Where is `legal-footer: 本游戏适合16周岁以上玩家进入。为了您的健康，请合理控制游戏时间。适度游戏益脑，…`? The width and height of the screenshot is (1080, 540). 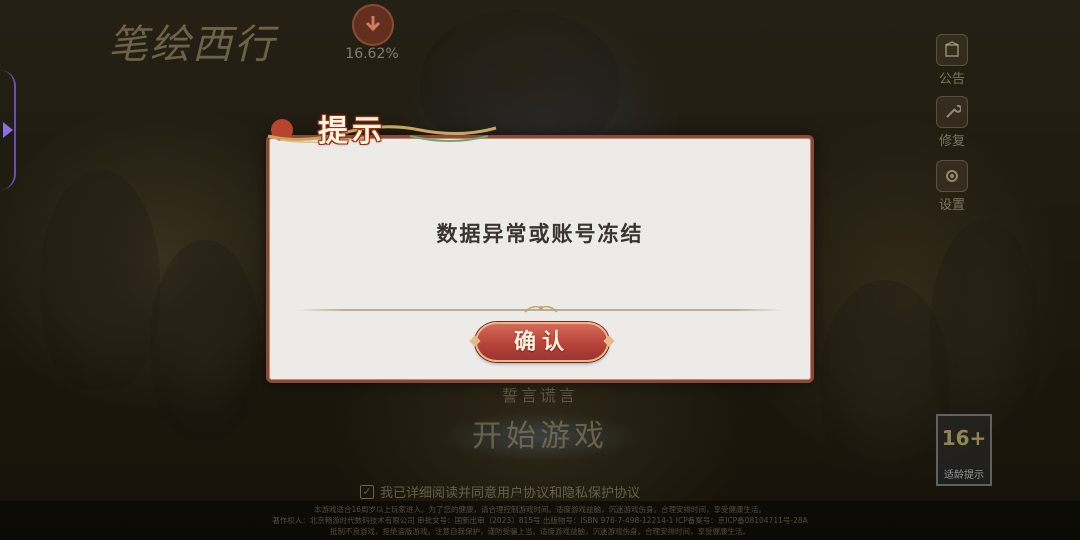
legal-footer: 本游戏适合16周岁以上玩家进入。为了您的健康，请合理控制游戏时间。适度游戏益脑，… is located at coordinates (540, 520).